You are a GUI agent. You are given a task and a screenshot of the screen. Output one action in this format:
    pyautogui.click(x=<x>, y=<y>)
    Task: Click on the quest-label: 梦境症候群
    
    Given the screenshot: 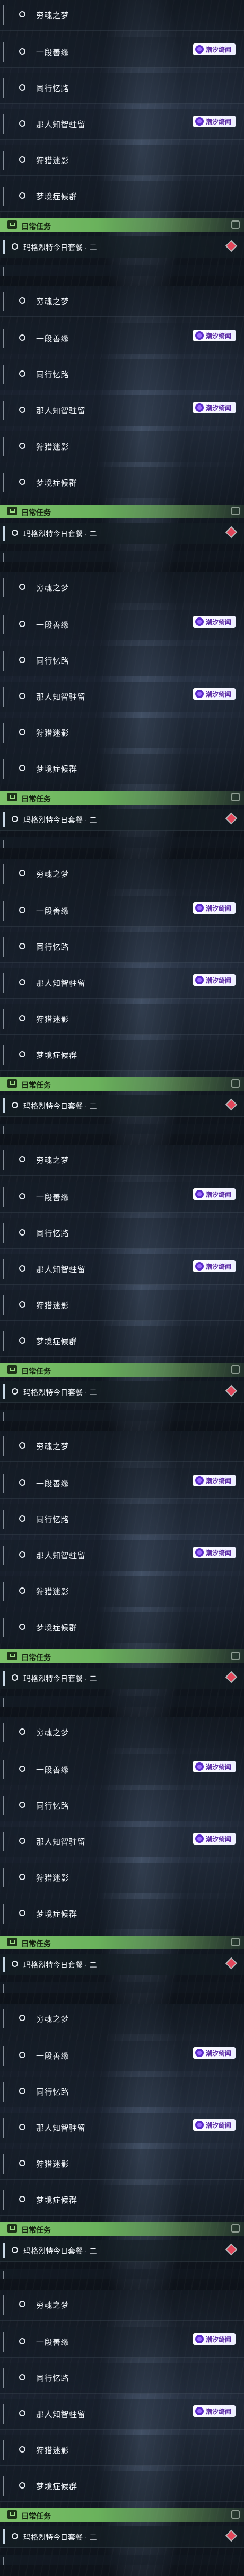 What is the action you would take?
    pyautogui.click(x=57, y=1914)
    